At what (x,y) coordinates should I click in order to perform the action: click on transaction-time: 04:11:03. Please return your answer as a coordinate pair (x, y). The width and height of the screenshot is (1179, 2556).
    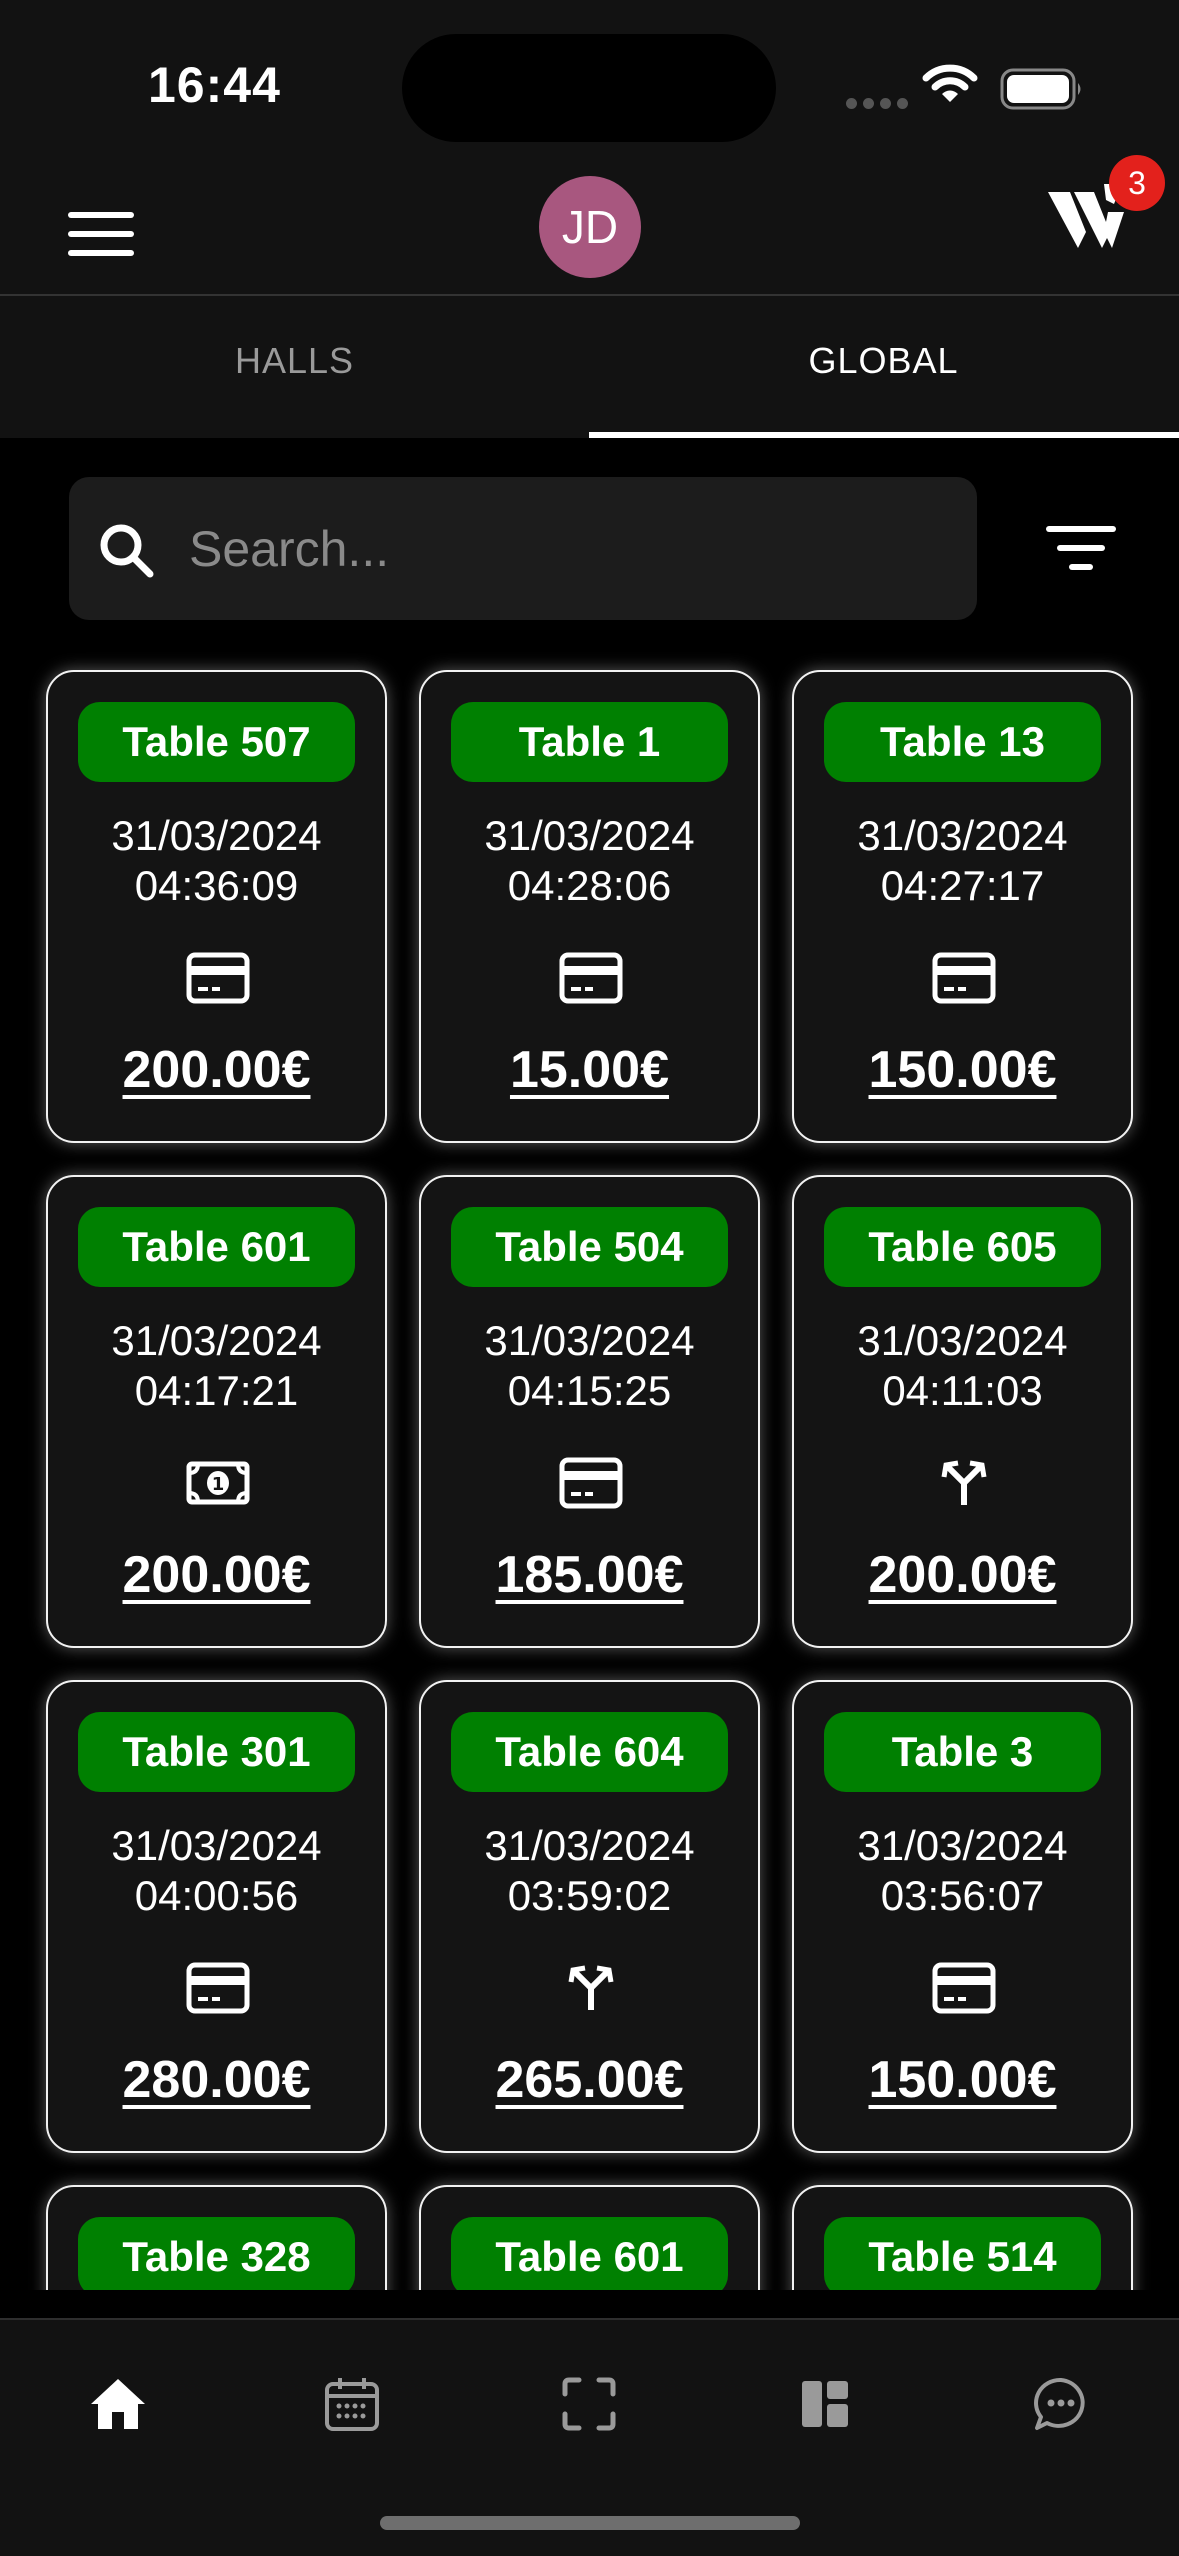
    Looking at the image, I should click on (962, 1390).